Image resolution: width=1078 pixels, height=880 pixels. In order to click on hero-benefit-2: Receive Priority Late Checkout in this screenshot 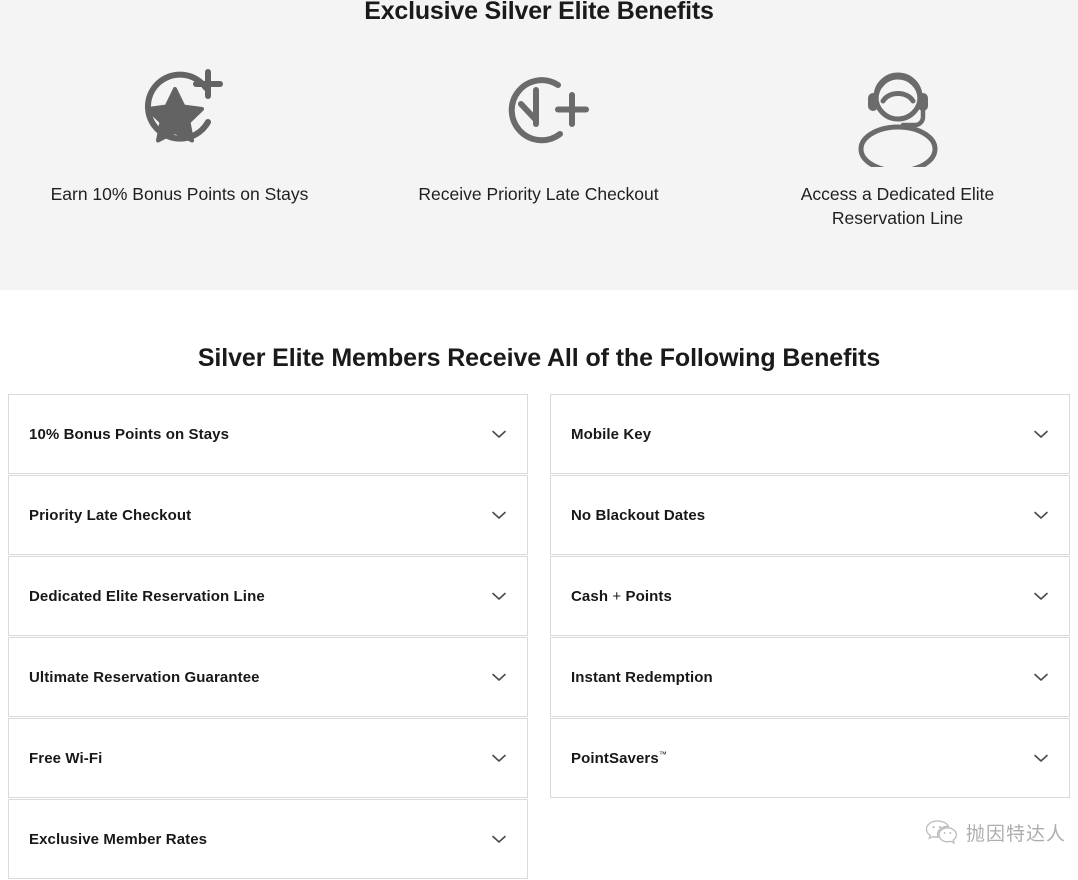, I will do `click(538, 141)`.